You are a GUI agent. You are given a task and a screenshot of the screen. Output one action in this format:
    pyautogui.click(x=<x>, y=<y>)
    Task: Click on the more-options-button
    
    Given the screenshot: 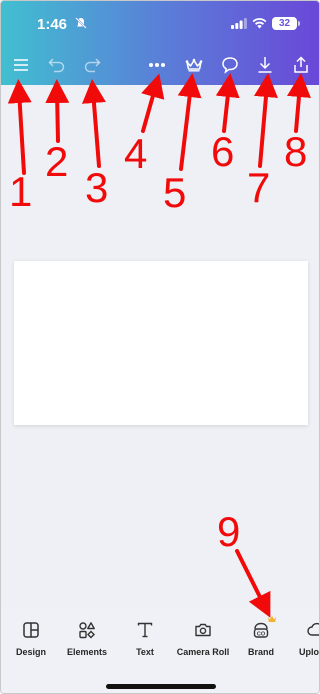 What is the action you would take?
    pyautogui.click(x=157, y=65)
    